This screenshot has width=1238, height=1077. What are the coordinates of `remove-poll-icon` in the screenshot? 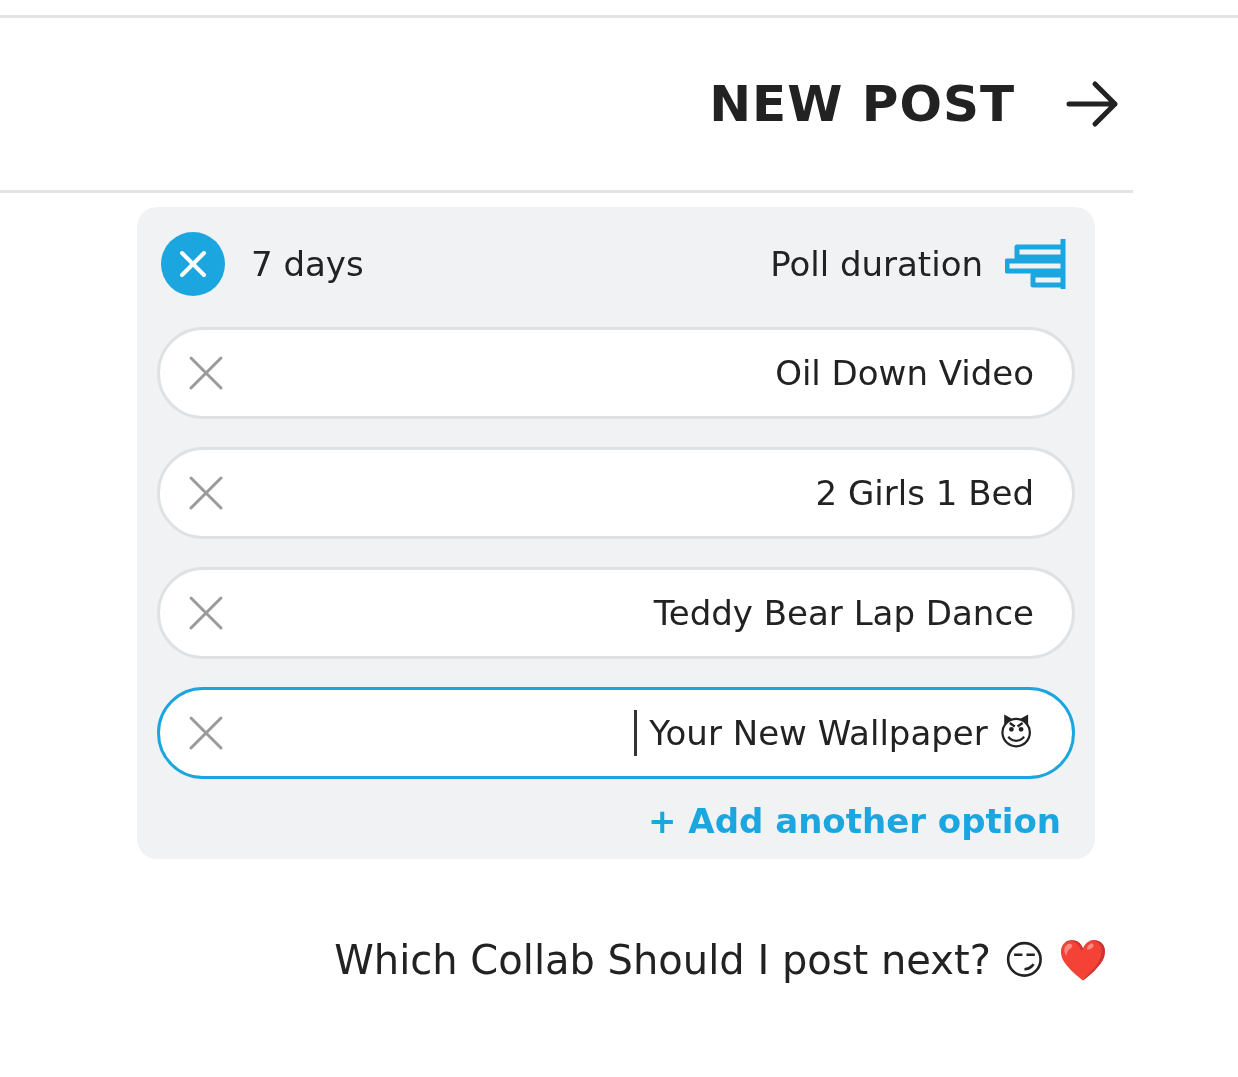 It's located at (193, 264).